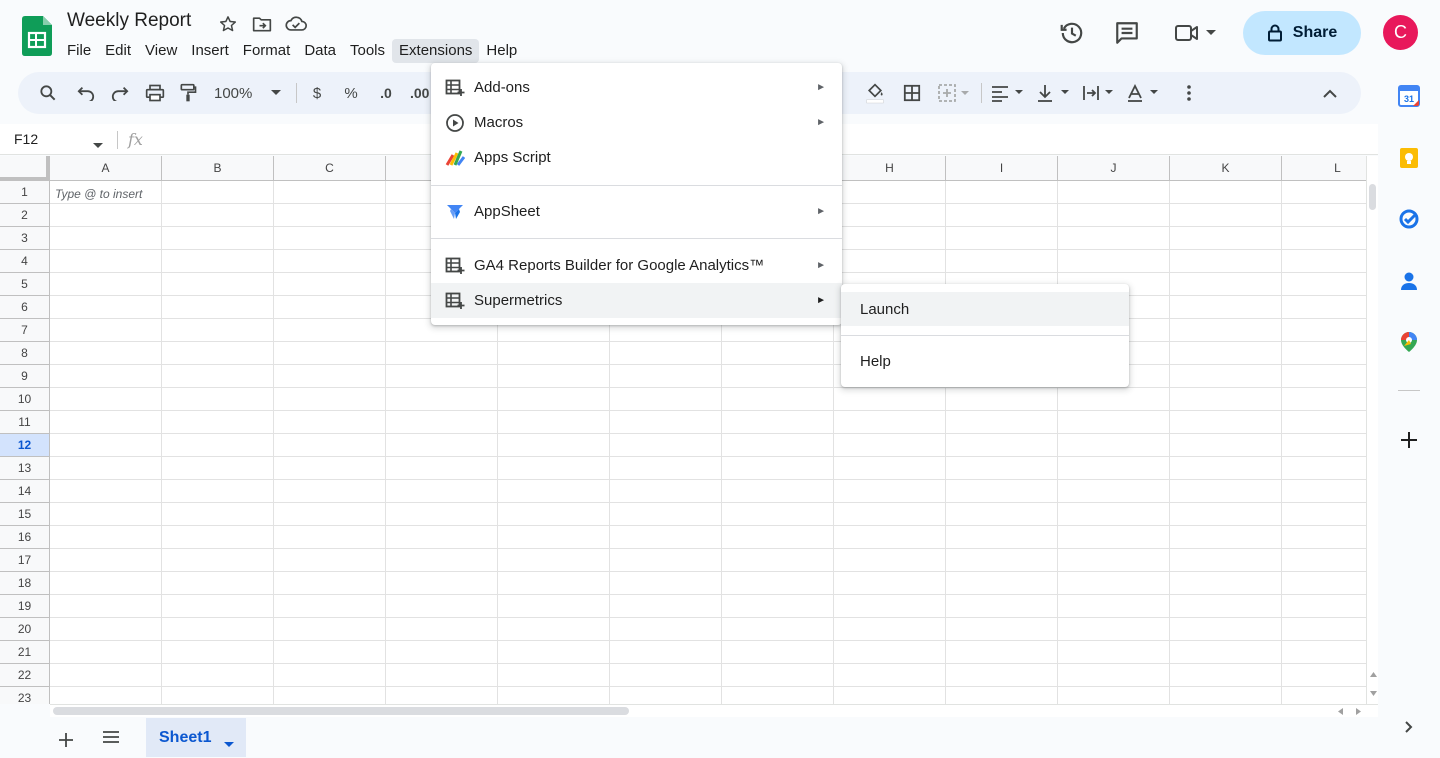 This screenshot has height=758, width=1440. Describe the element at coordinates (1072, 33) in the screenshot. I see `version-history-icon` at that location.